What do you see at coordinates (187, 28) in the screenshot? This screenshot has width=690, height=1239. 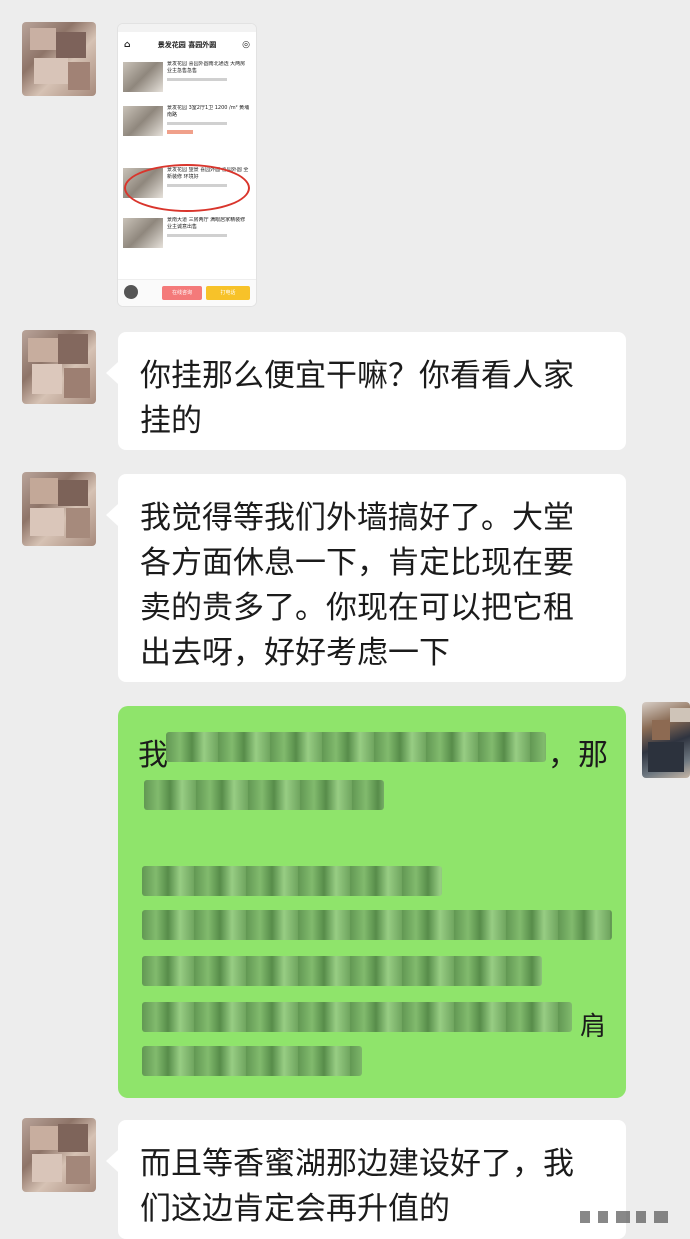 I see `phone-status-bar` at bounding box center [187, 28].